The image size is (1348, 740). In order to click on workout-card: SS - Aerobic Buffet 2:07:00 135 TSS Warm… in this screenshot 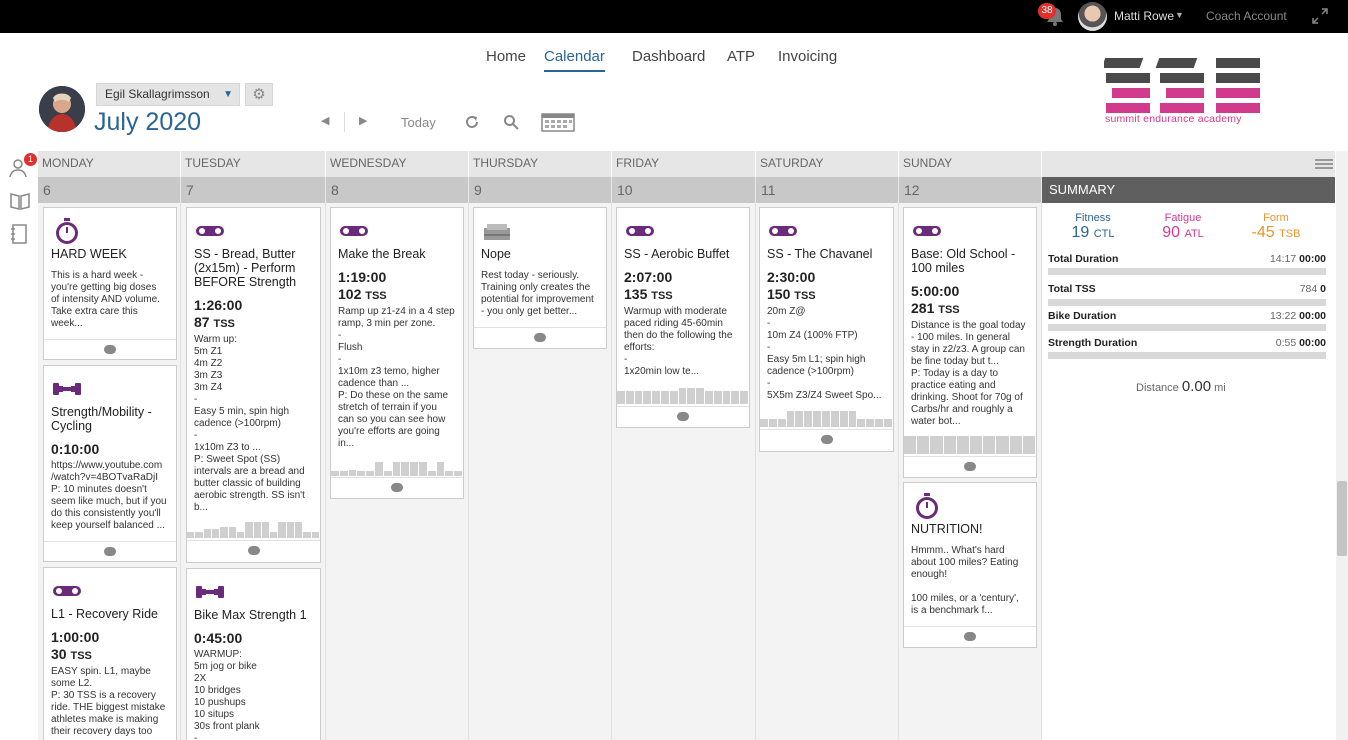, I will do `click(683, 317)`.